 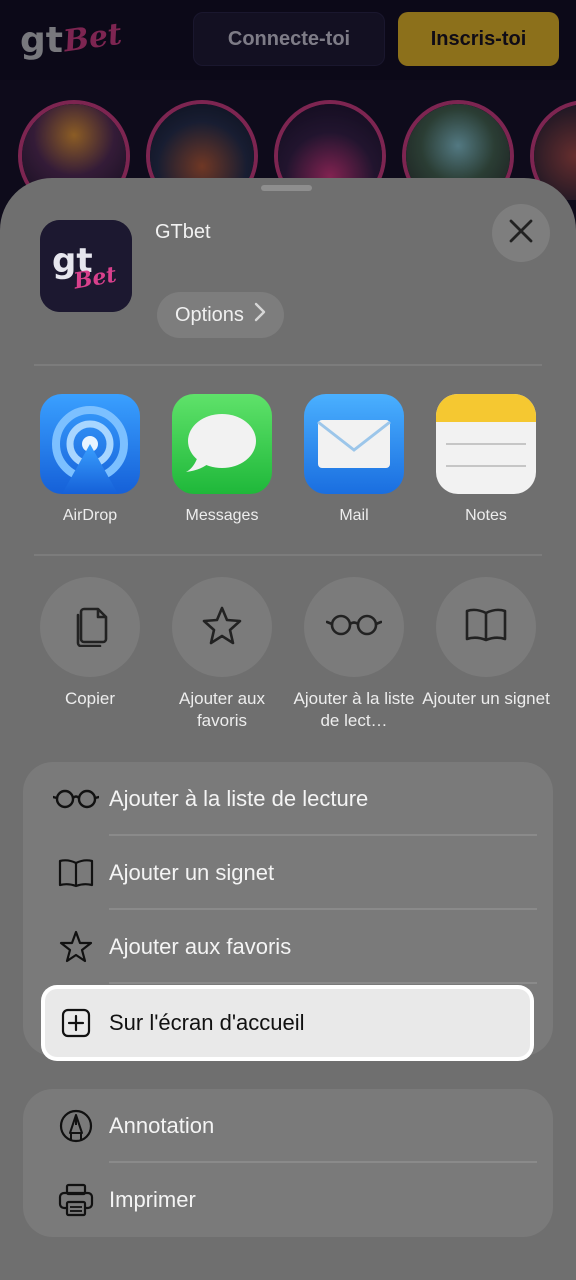 What do you see at coordinates (192, 872) in the screenshot?
I see `list-item-label: Ajouter un signet` at bounding box center [192, 872].